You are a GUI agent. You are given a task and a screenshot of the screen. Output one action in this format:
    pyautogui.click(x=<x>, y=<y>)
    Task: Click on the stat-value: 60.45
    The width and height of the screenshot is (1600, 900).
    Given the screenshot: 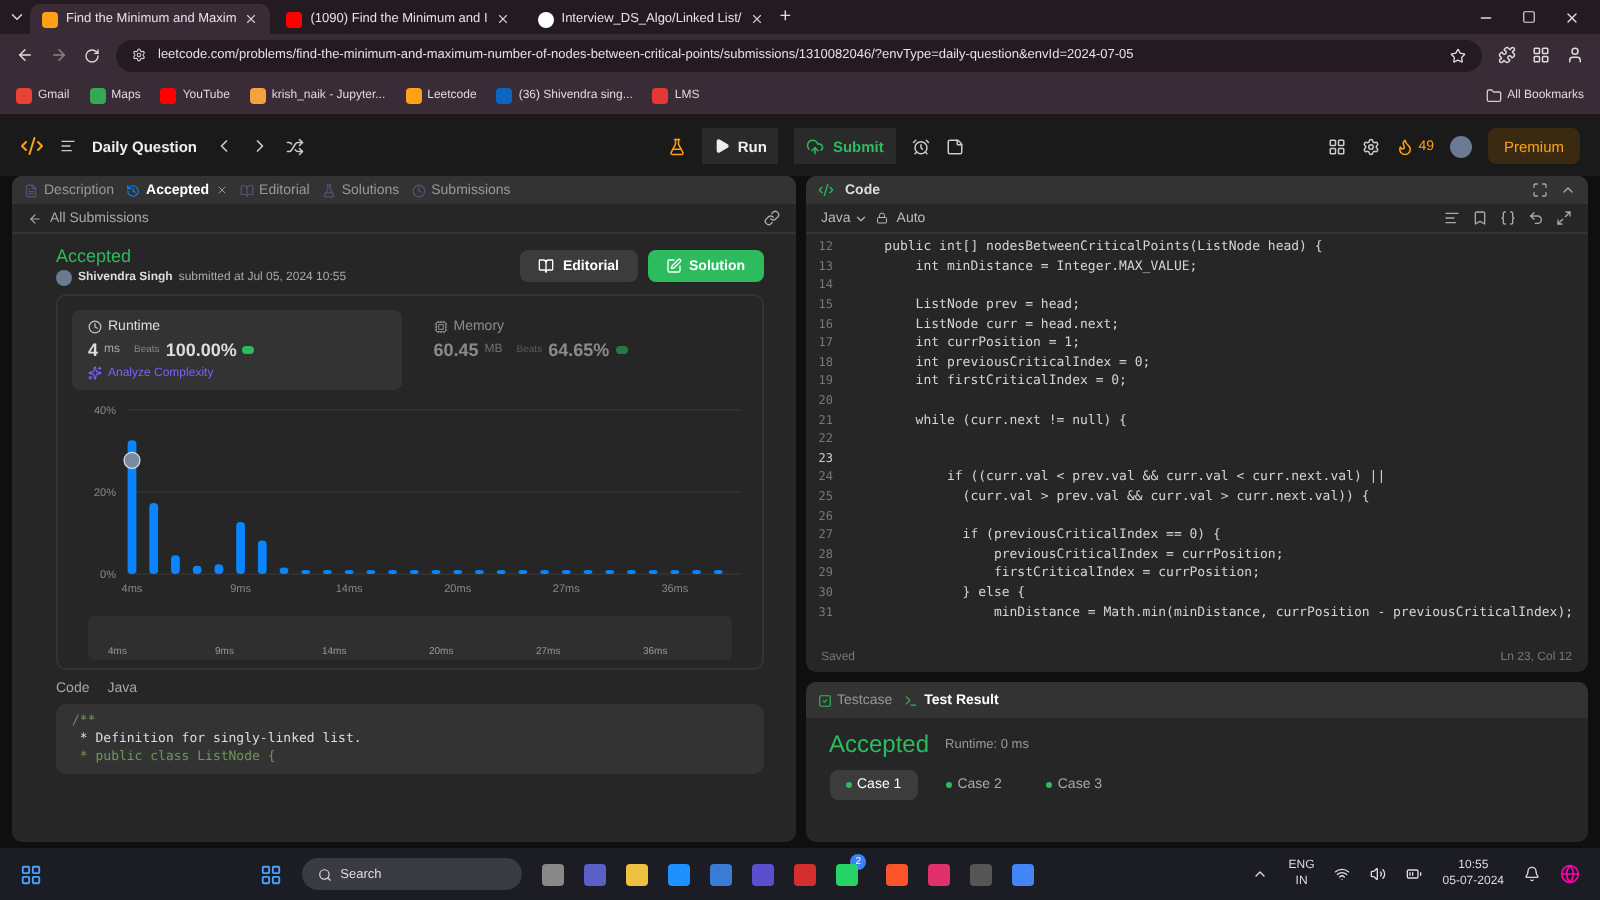 What is the action you would take?
    pyautogui.click(x=456, y=350)
    